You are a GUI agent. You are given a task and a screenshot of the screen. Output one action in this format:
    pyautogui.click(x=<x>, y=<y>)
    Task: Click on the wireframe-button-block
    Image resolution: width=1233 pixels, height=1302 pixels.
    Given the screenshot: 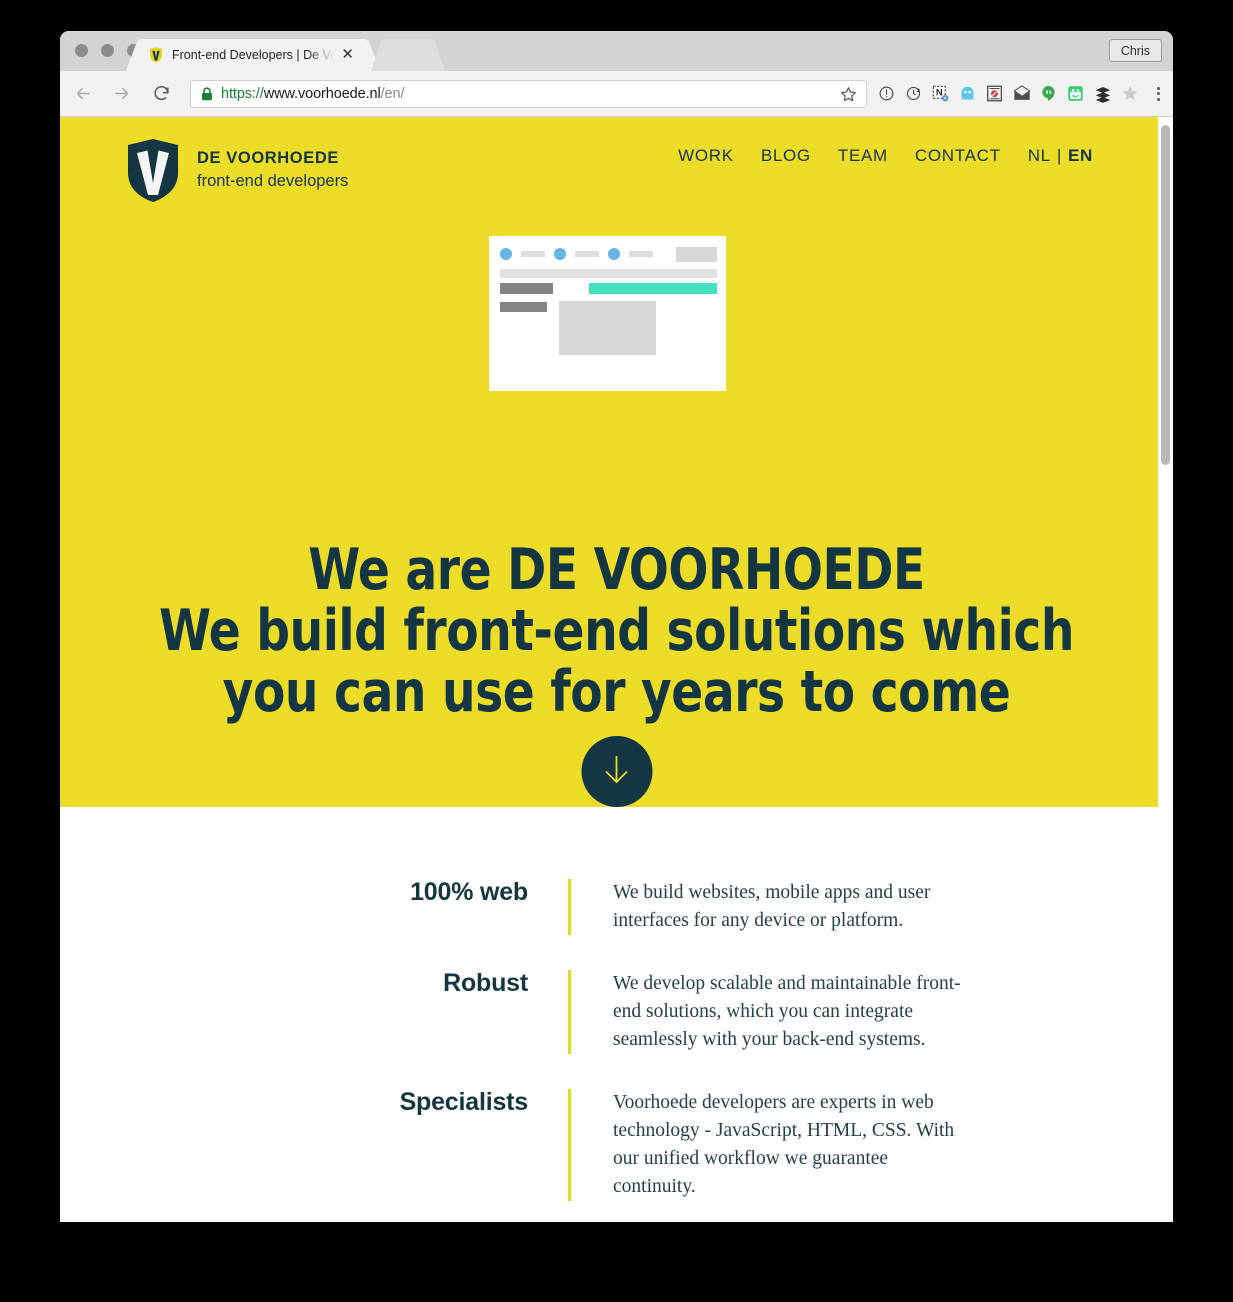 What is the action you would take?
    pyautogui.click(x=696, y=254)
    